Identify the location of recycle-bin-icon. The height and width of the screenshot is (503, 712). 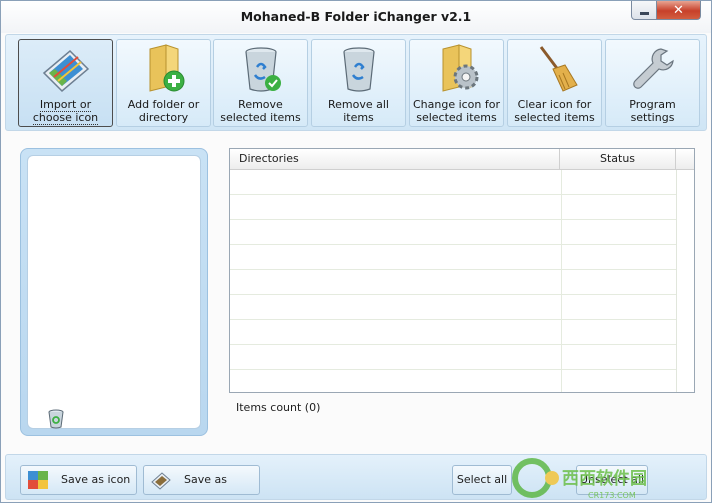
(358, 69).